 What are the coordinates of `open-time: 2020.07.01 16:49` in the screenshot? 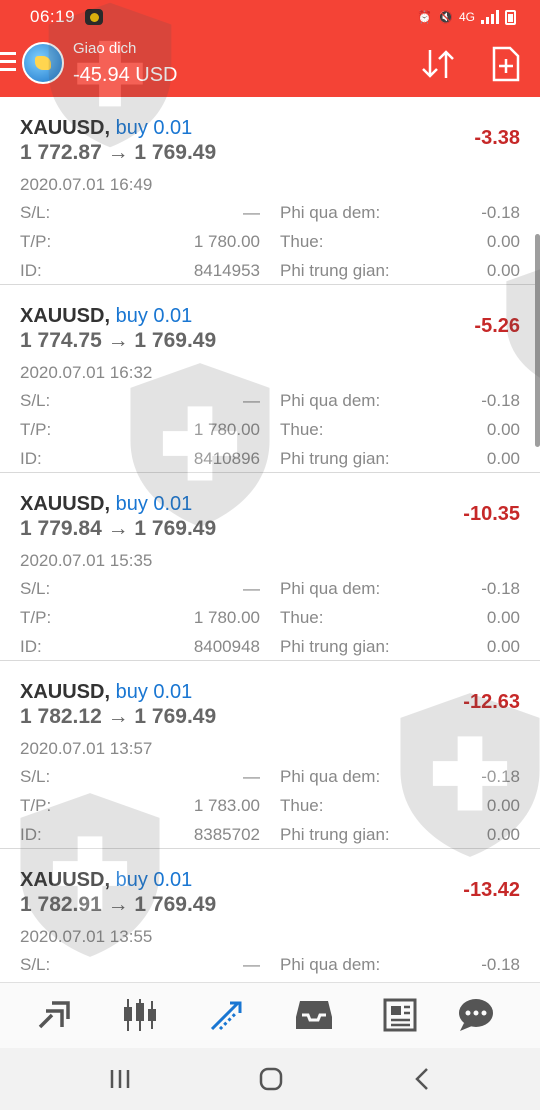 It's located at (86, 184).